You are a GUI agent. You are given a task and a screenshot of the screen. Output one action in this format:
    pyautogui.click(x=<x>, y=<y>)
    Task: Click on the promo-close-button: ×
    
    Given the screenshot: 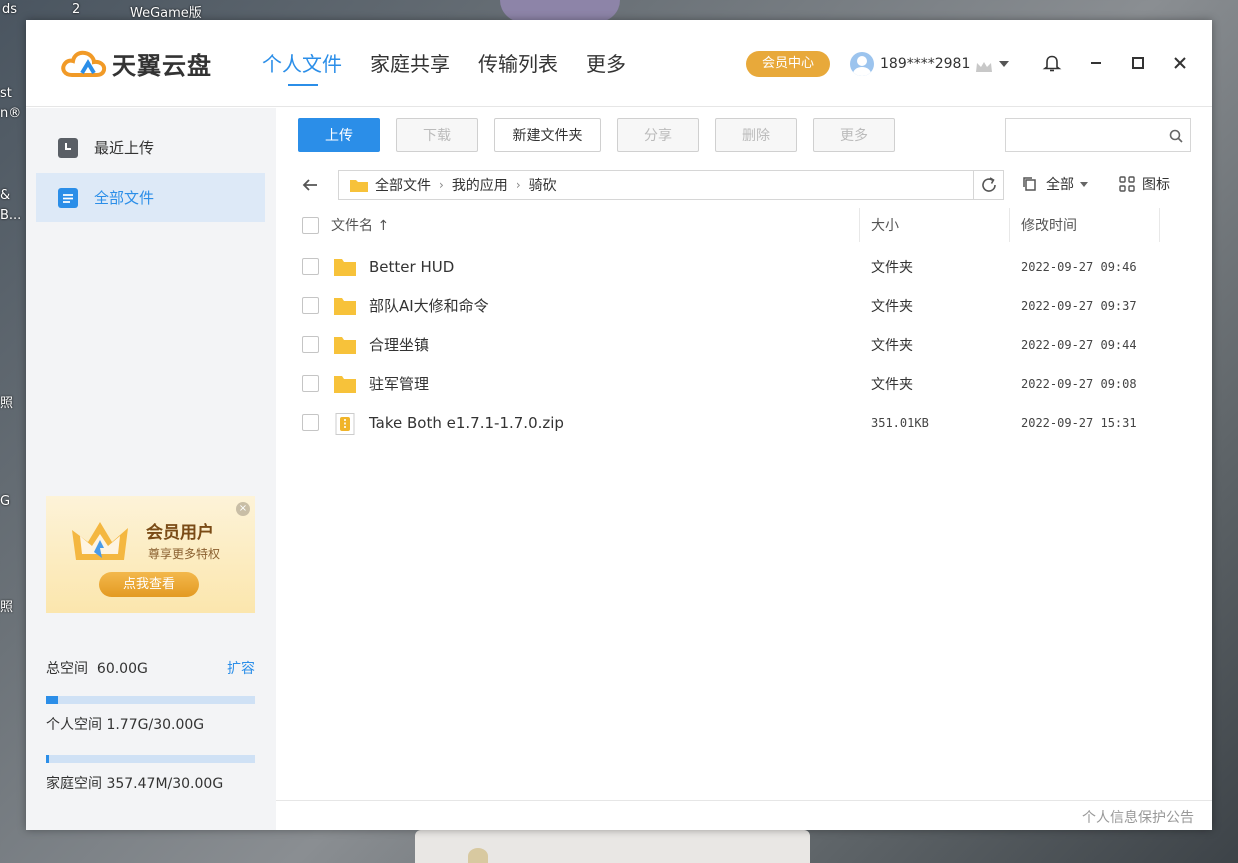 What is the action you would take?
    pyautogui.click(x=243, y=509)
    